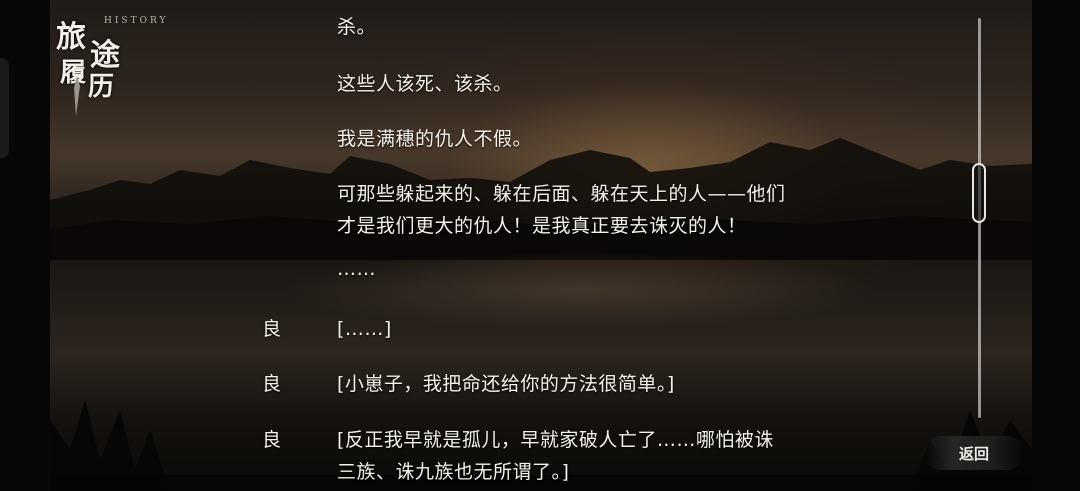 The image size is (1080, 491). What do you see at coordinates (357, 27) in the screenshot?
I see `log-line: 杀。` at bounding box center [357, 27].